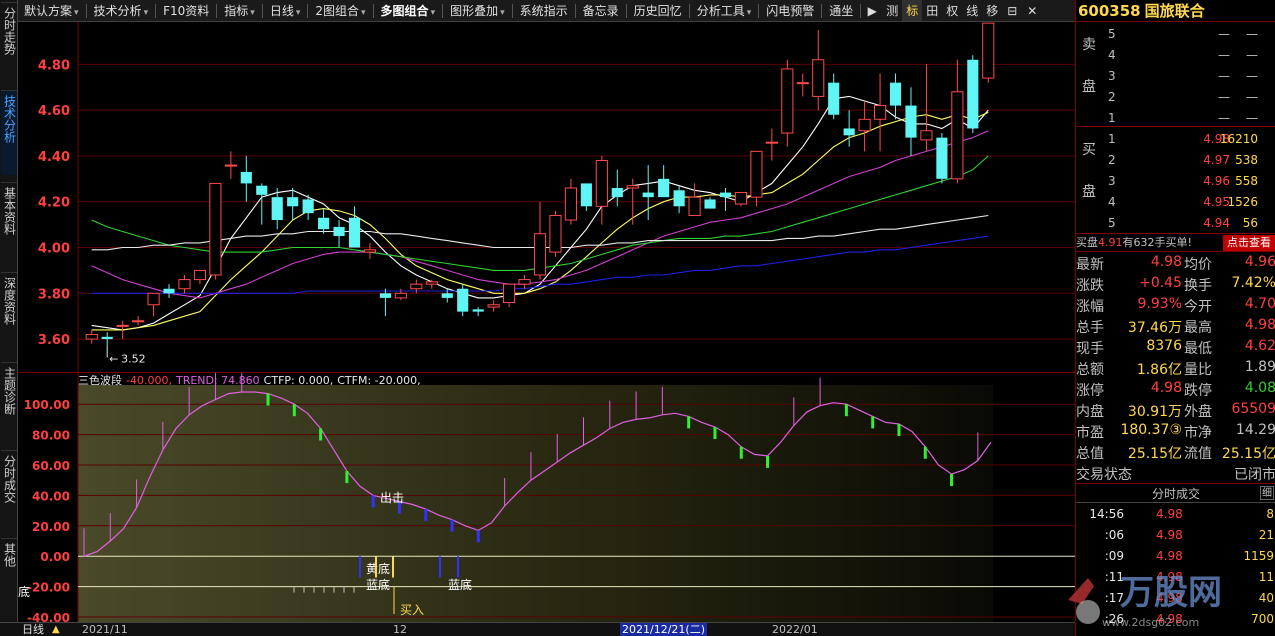  I want to click on indicator-axis-label: 0.00, so click(55, 557).